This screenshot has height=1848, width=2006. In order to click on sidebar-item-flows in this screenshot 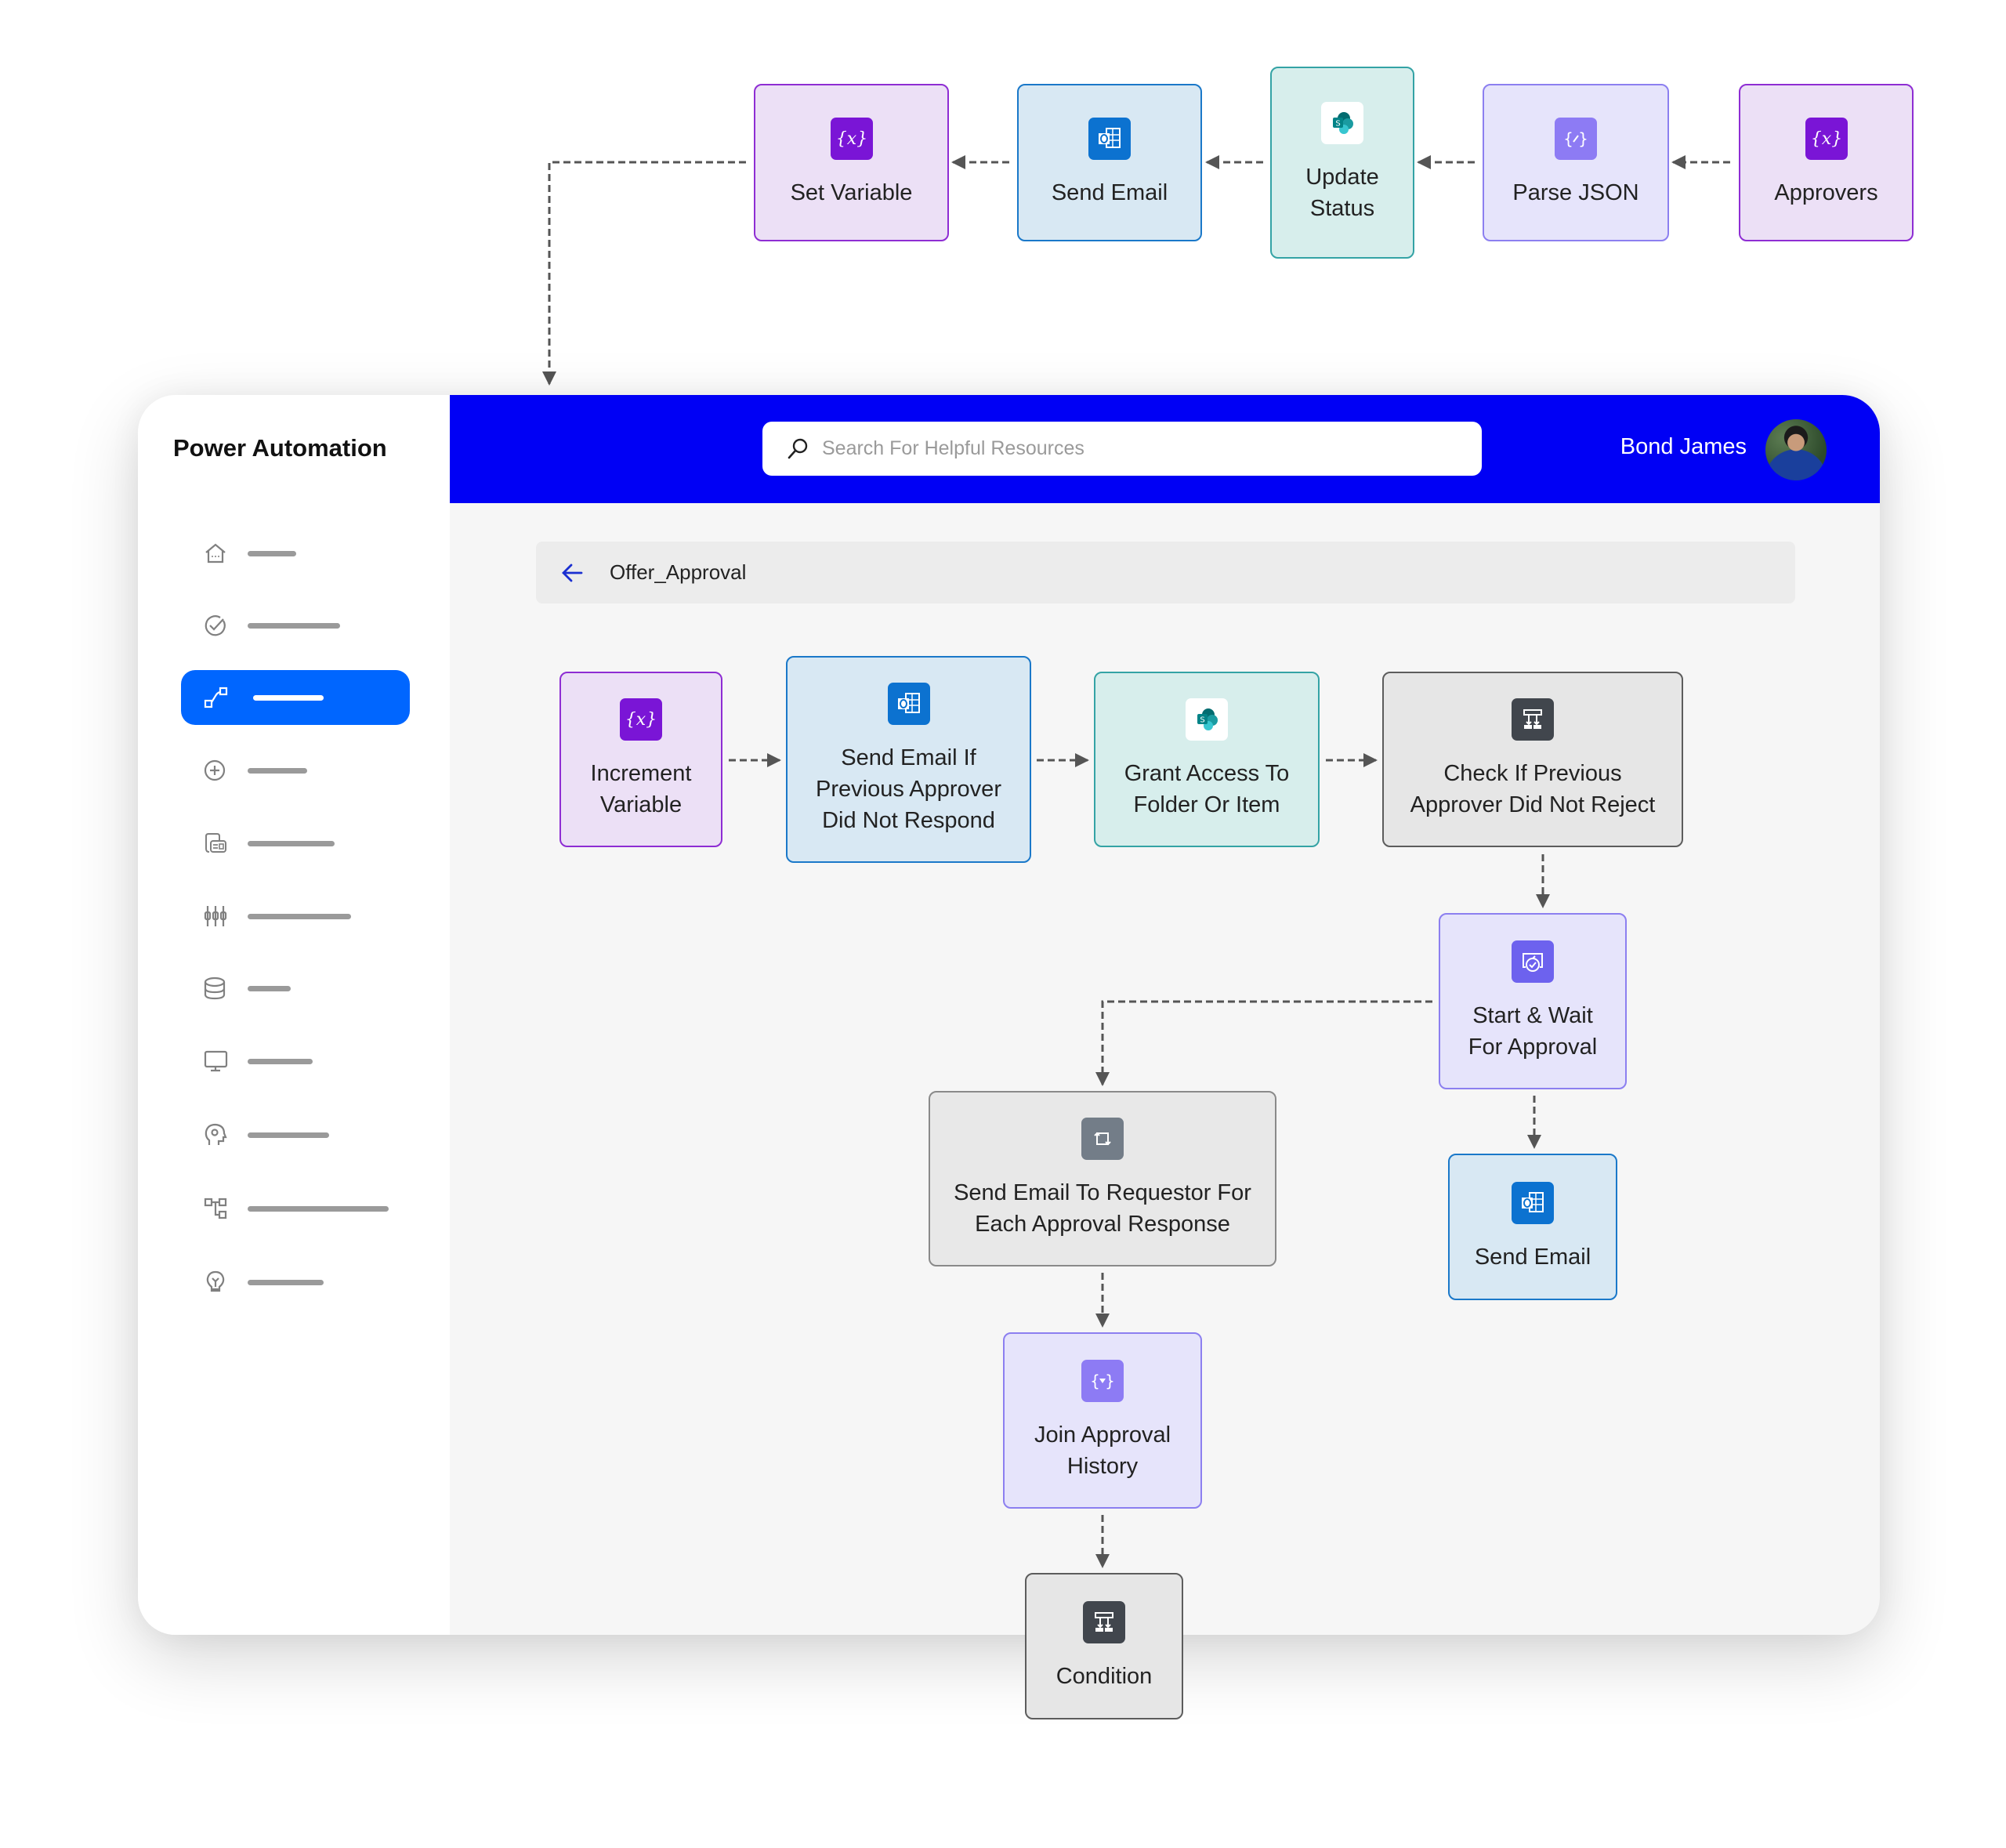, I will do `click(295, 697)`.